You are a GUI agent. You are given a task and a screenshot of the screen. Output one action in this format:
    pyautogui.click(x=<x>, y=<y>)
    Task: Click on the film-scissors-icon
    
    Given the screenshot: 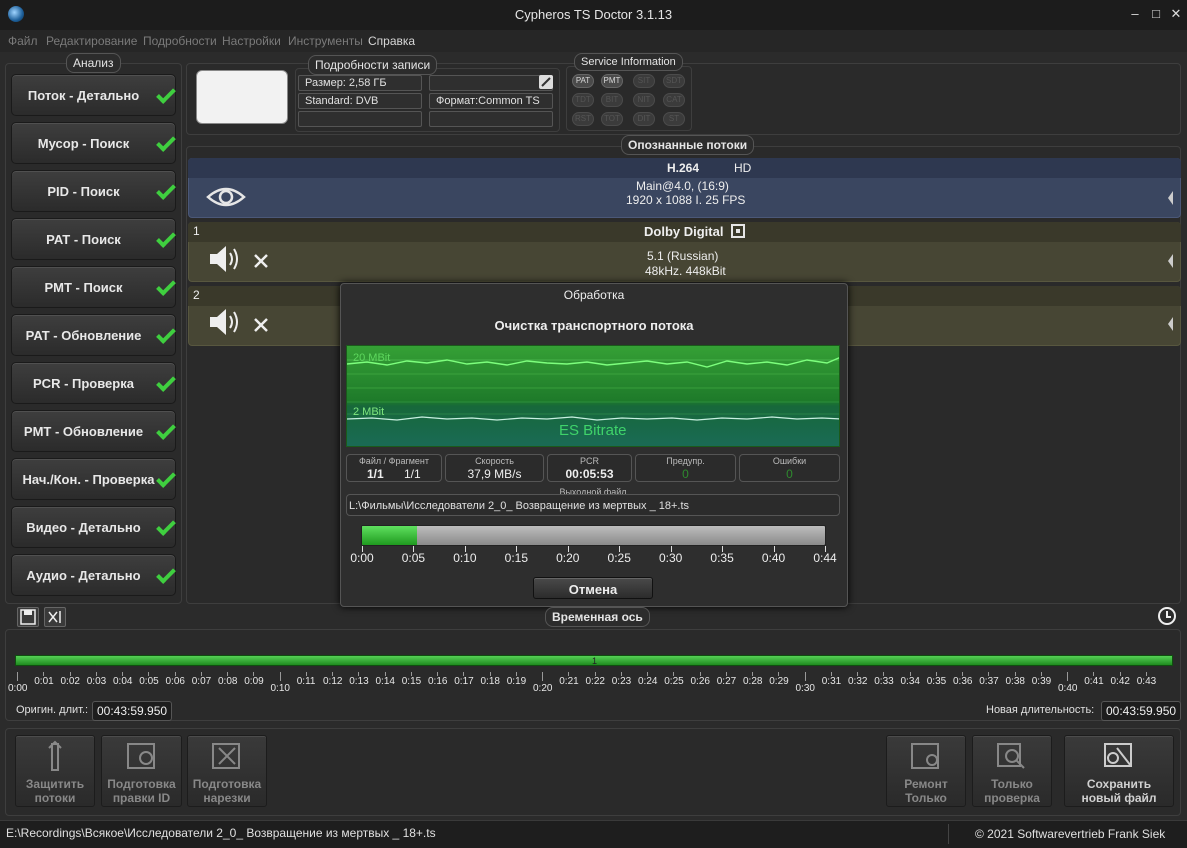 What is the action you would take?
    pyautogui.click(x=227, y=758)
    